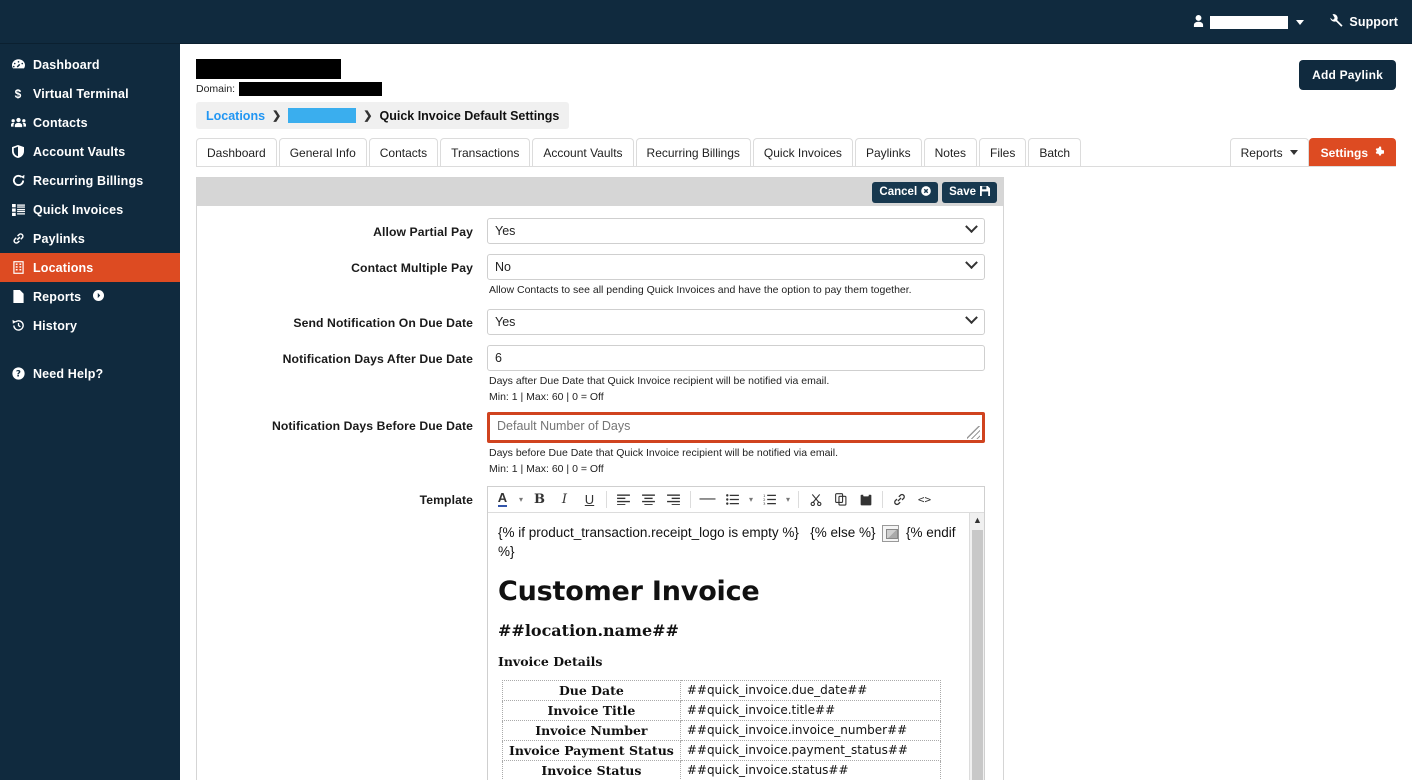  Describe the element at coordinates (63, 267) in the screenshot. I see `sidebar-item-label: Locations` at that location.